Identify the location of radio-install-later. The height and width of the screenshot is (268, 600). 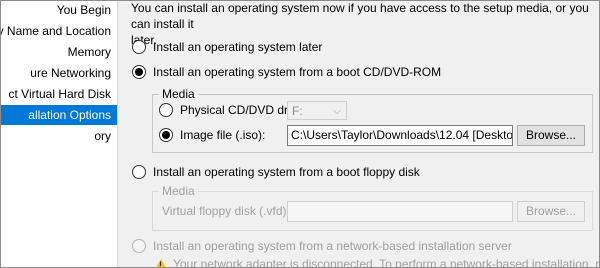
(139, 46).